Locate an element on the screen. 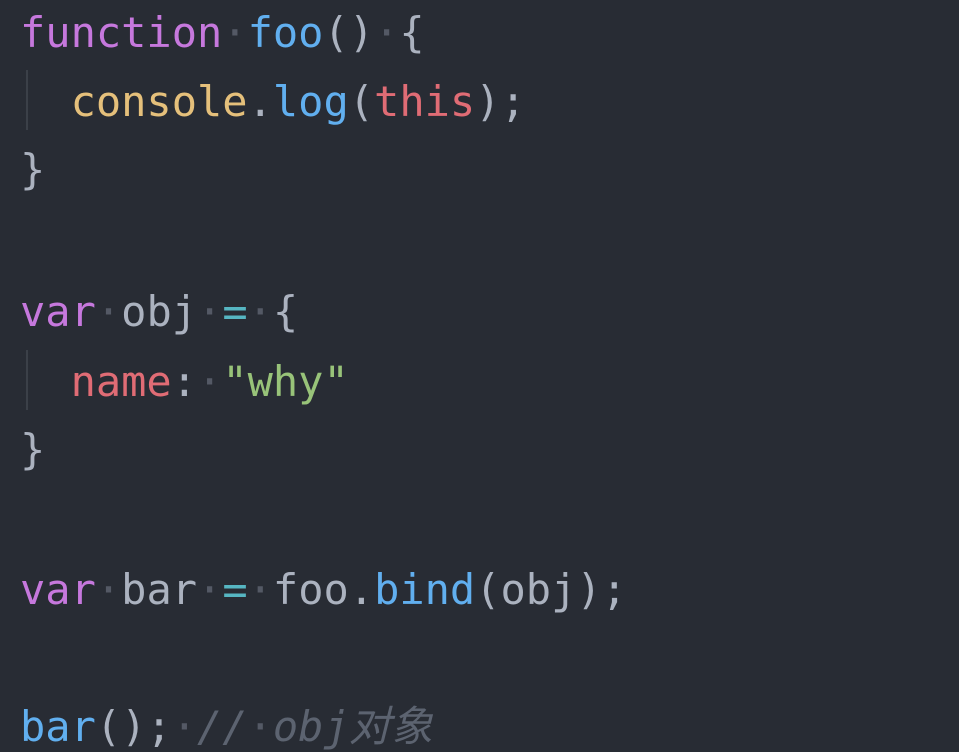  code-line: console.log(this); is located at coordinates (273, 102).